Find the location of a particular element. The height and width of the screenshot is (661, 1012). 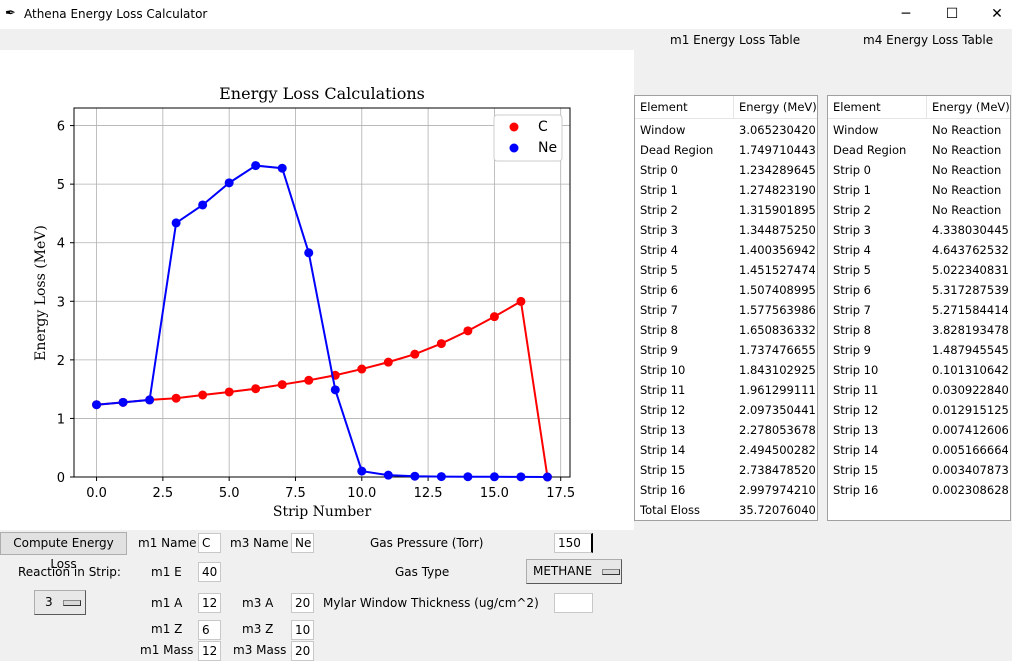

gas-type-value: METHANE is located at coordinates (563, 571).